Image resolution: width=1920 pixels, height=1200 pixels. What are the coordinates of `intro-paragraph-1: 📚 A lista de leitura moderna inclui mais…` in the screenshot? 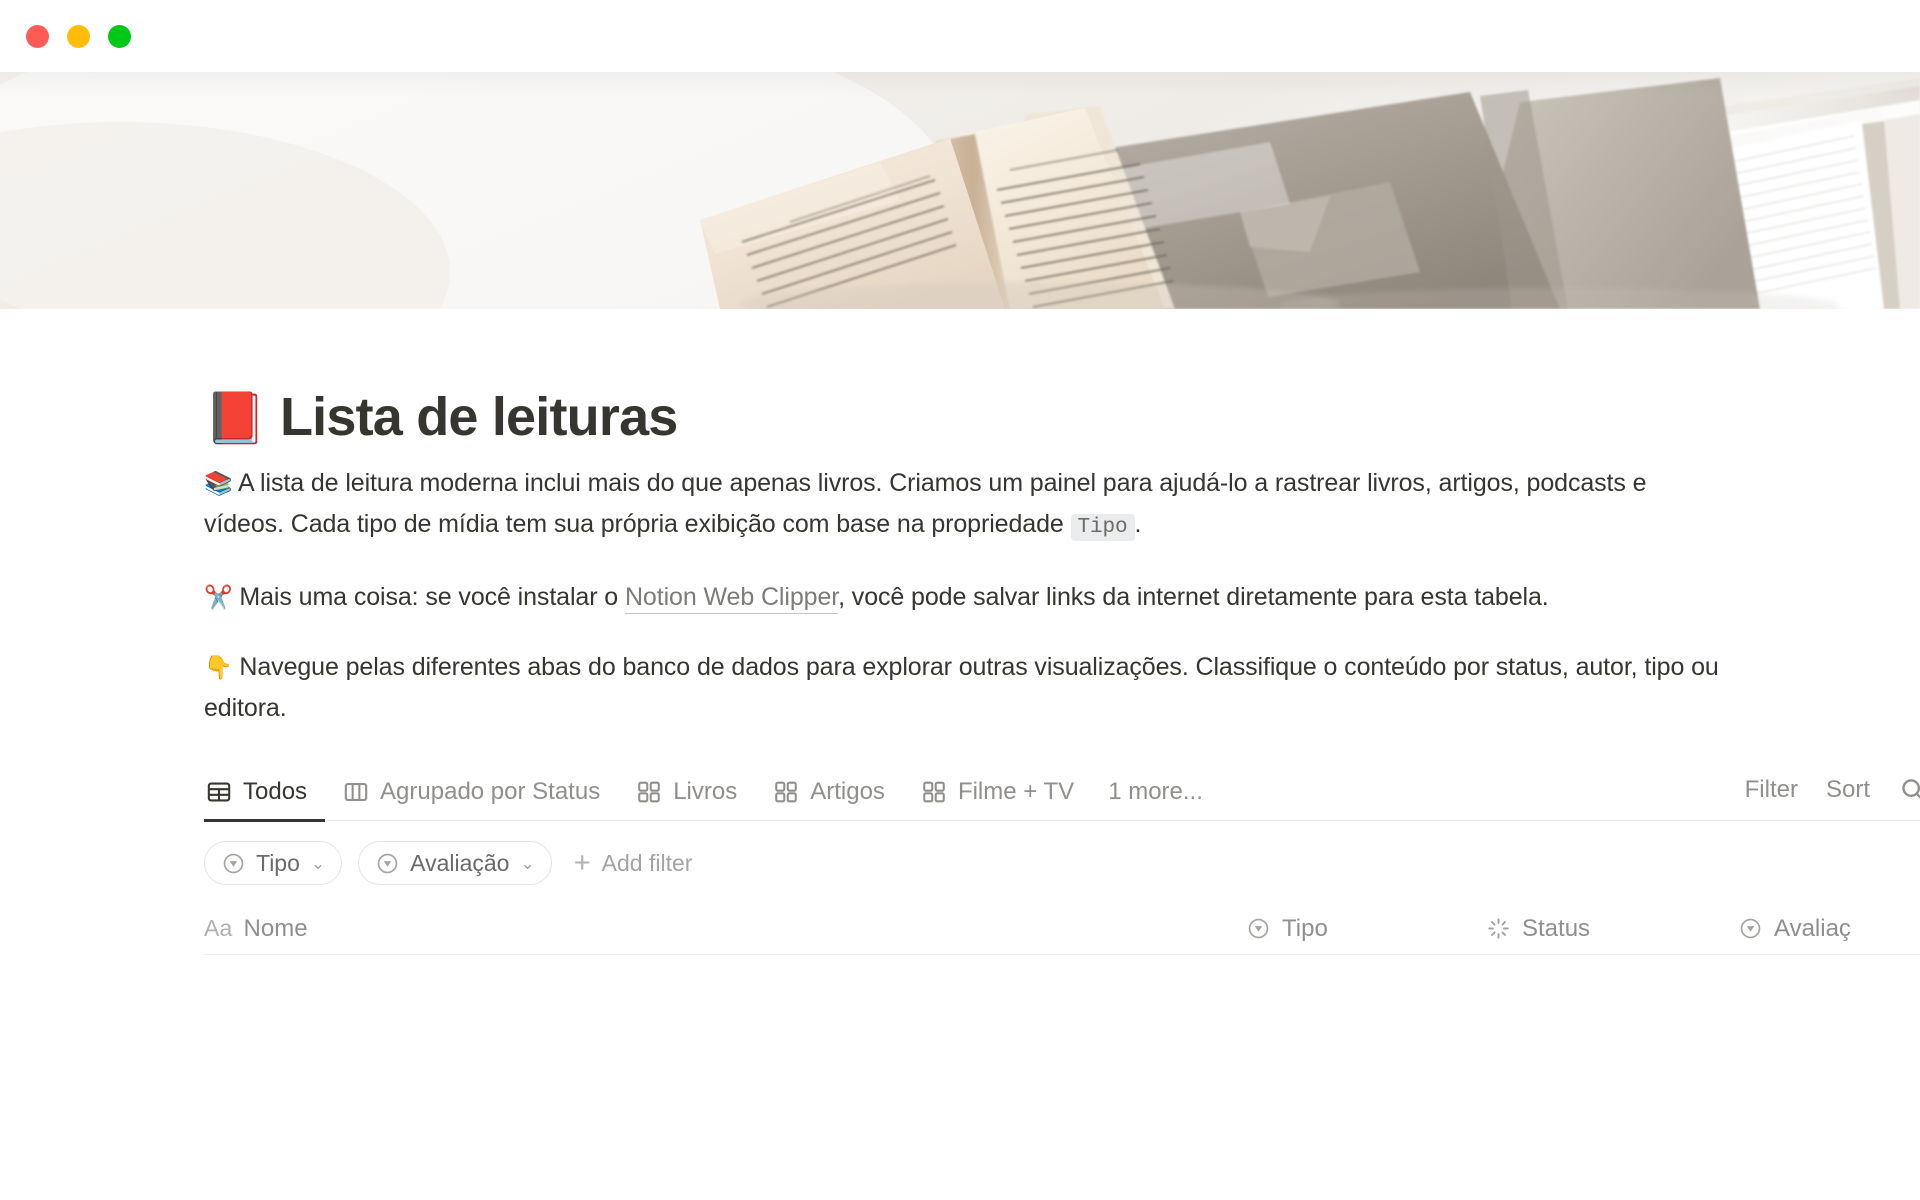 It's located at (962, 505).